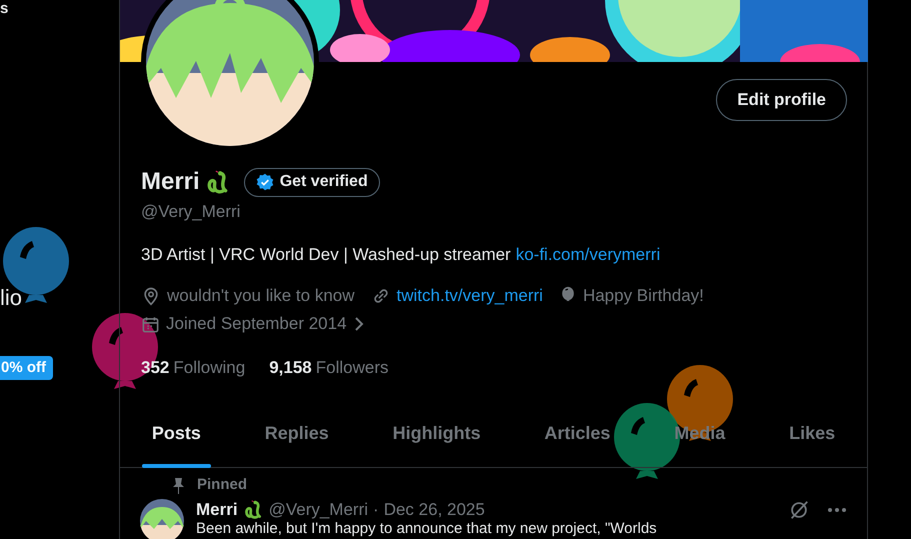 Image resolution: width=911 pixels, height=539 pixels. I want to click on profile-tab: Posts, so click(176, 434).